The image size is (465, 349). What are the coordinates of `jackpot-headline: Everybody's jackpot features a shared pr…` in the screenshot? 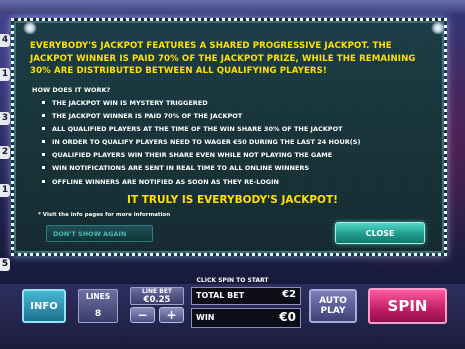 It's located at (223, 58).